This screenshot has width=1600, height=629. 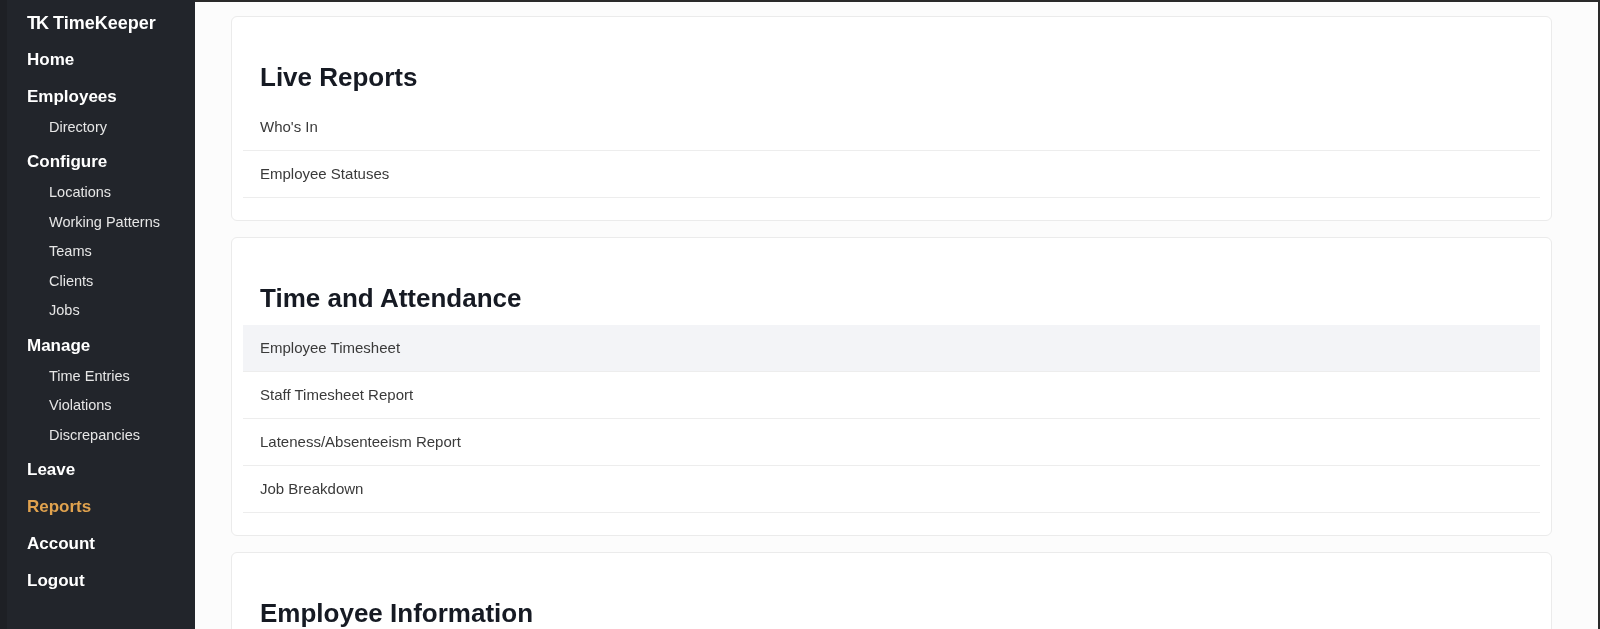 What do you see at coordinates (71, 281) in the screenshot?
I see `nav-sublink: Clients` at bounding box center [71, 281].